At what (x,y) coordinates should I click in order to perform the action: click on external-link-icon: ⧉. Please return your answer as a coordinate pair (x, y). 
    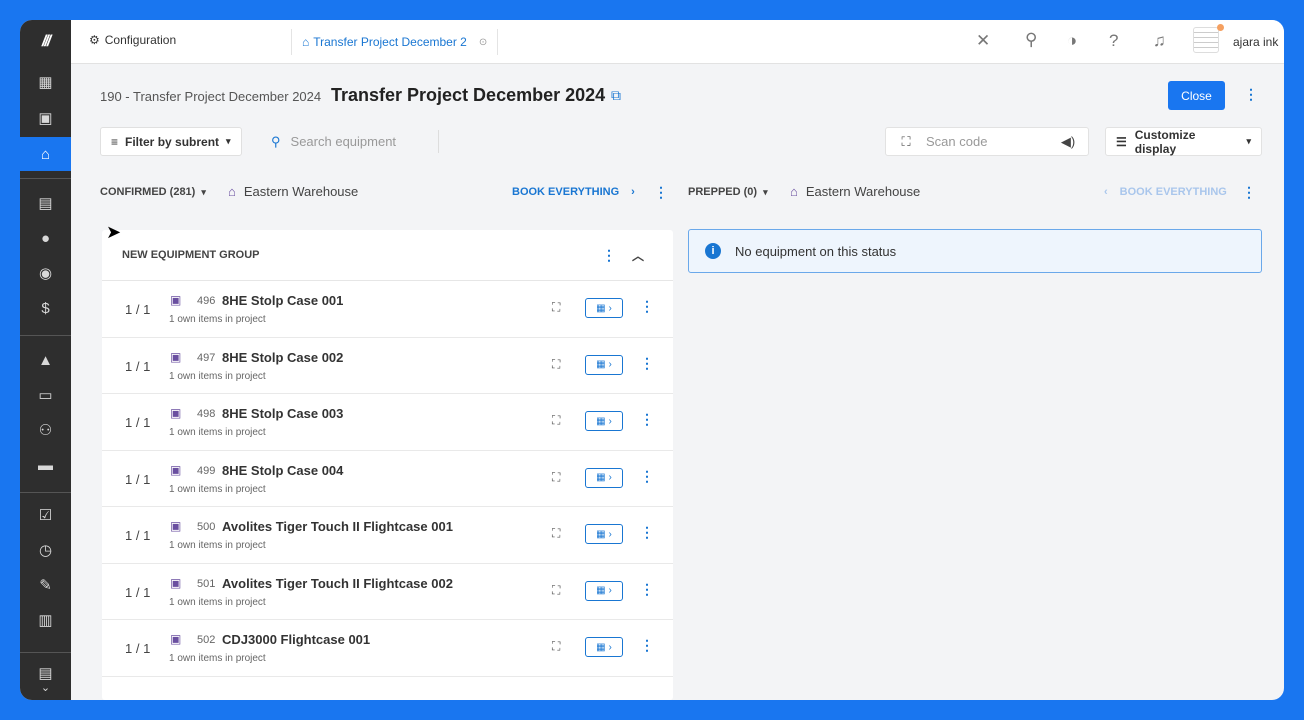
    Looking at the image, I should click on (616, 95).